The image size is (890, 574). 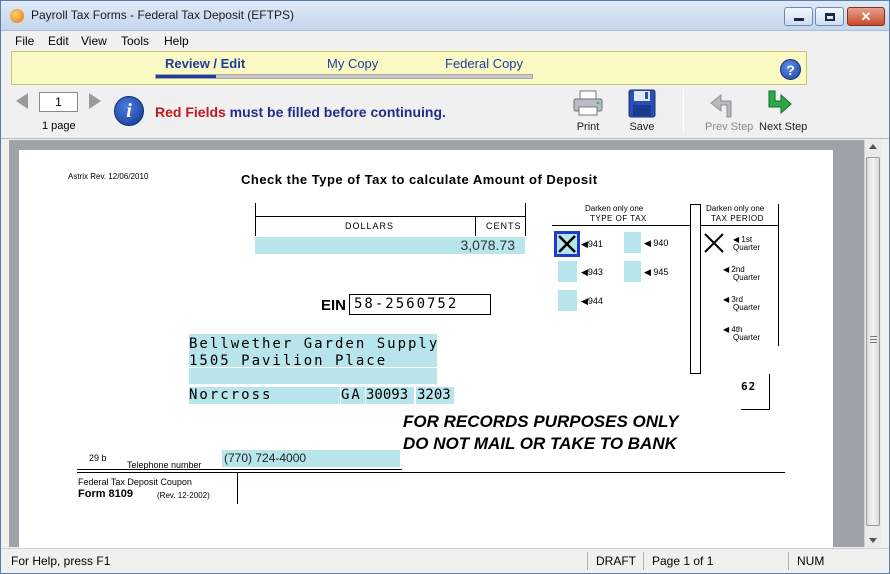 What do you see at coordinates (642, 127) in the screenshot?
I see `save-label: Save` at bounding box center [642, 127].